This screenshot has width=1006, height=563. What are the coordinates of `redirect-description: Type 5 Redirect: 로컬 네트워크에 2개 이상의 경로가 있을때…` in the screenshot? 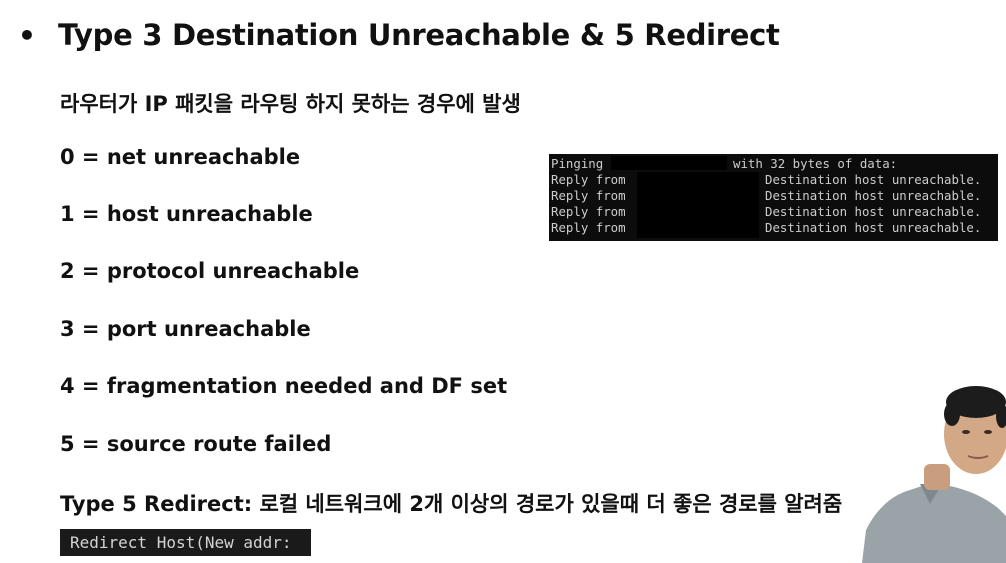 It's located at (451, 504).